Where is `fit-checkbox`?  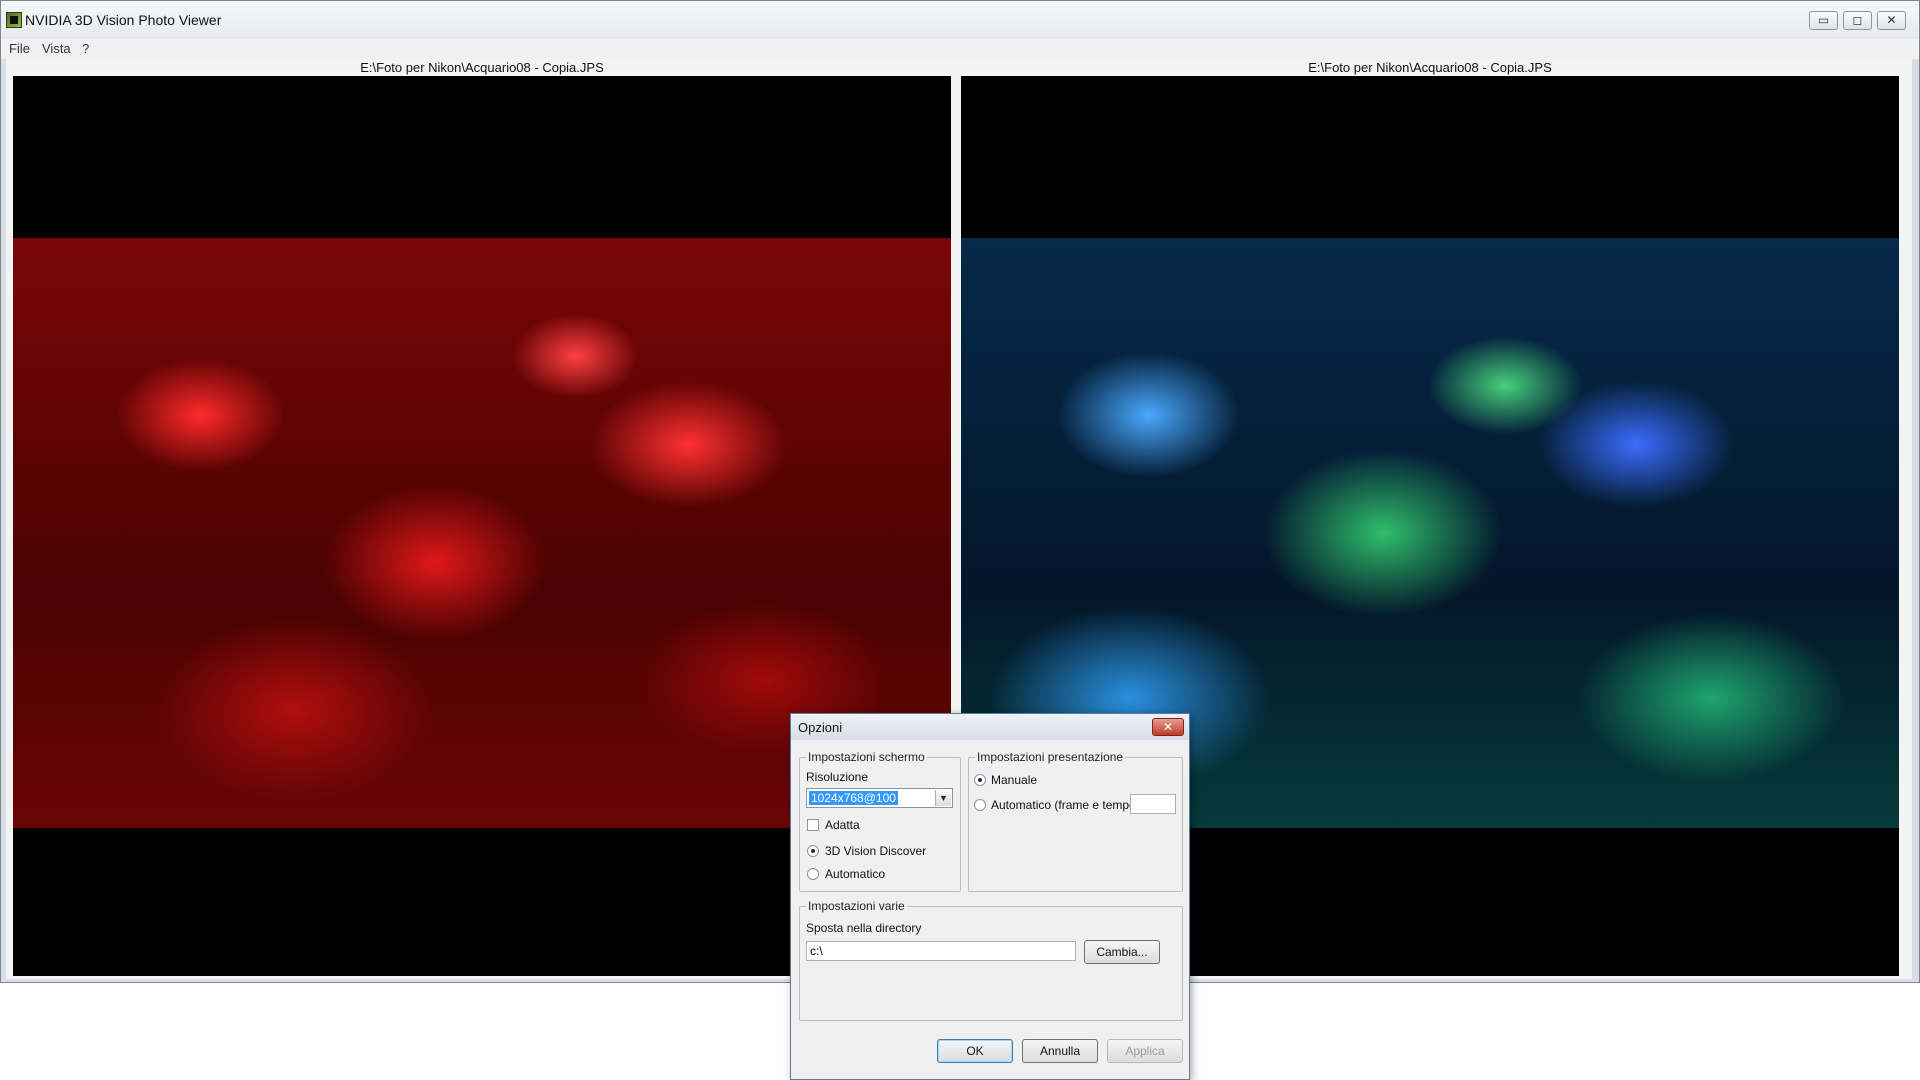
fit-checkbox is located at coordinates (813, 825).